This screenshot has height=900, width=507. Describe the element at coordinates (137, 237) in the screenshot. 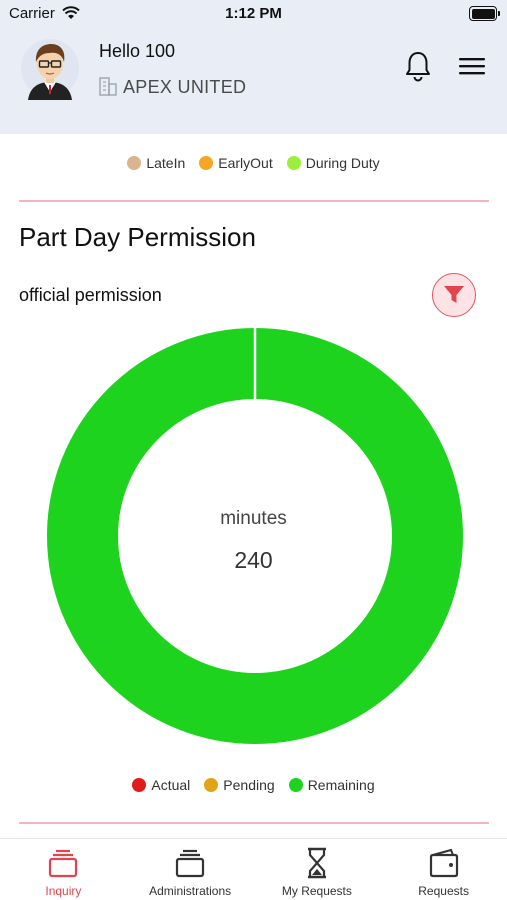

I see `section-title: Part Day Permission` at that location.